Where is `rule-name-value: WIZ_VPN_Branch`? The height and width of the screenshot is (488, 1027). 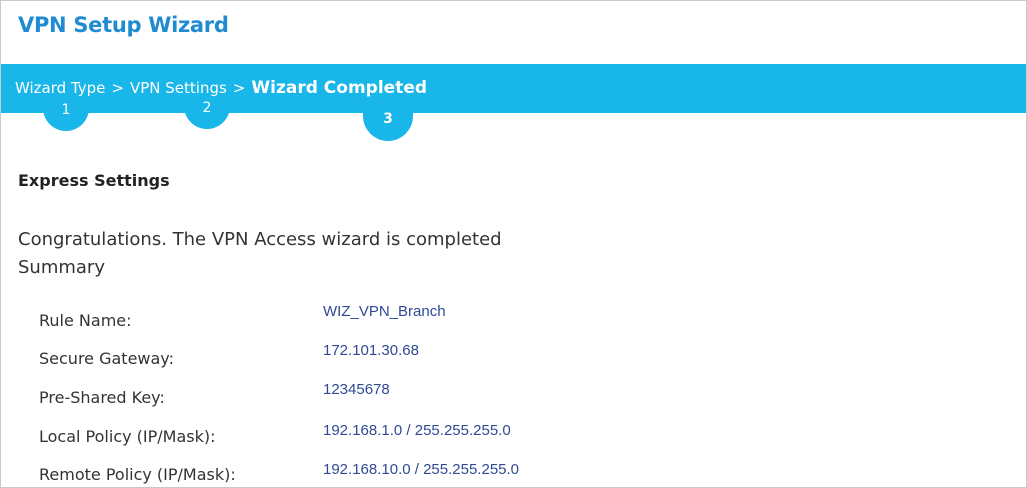 rule-name-value: WIZ_VPN_Branch is located at coordinates (384, 311).